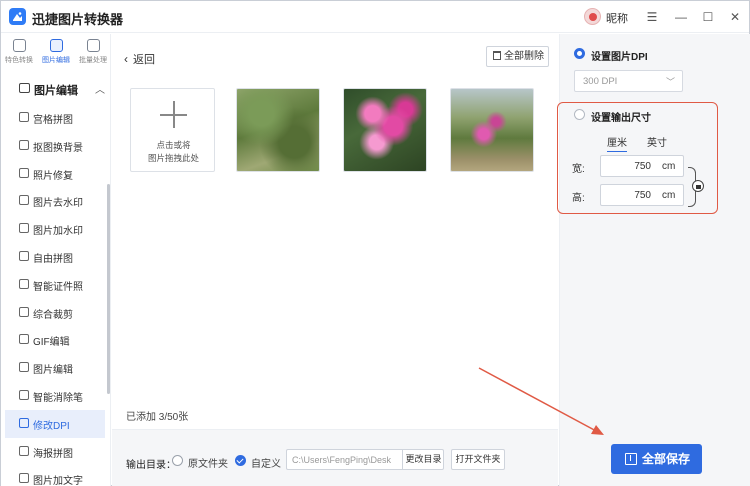 This screenshot has height=486, width=750. Describe the element at coordinates (55, 368) in the screenshot. I see `sidebar-item-image-edit: 图片编辑` at that location.